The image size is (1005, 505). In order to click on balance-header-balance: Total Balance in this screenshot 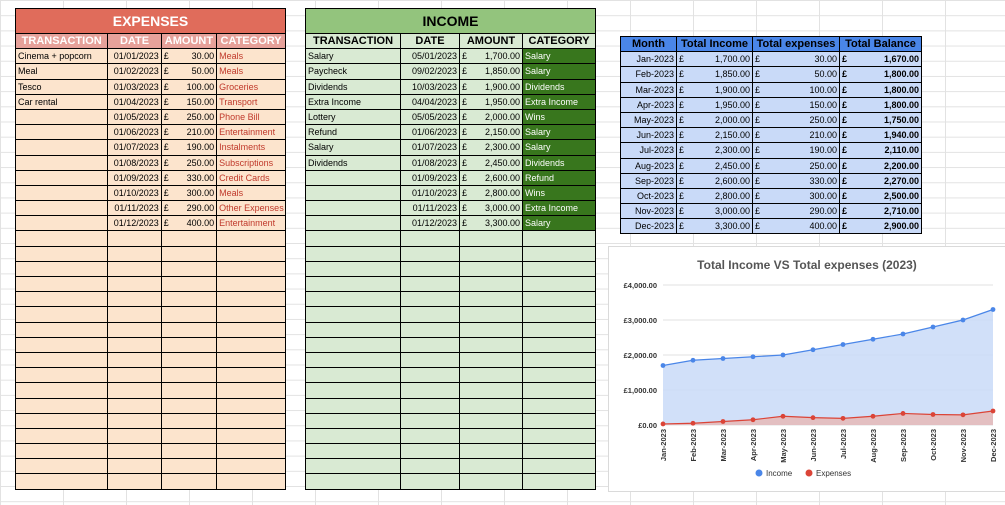, I will do `click(880, 44)`.